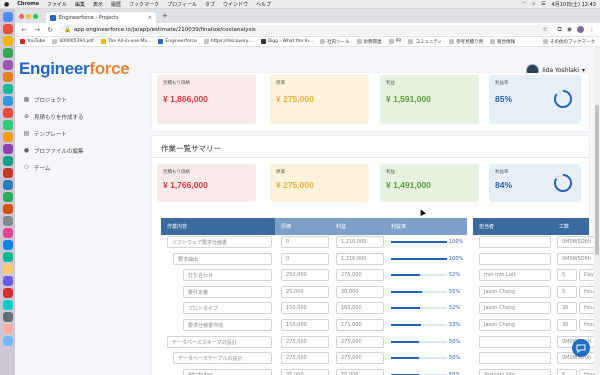 This screenshot has height=375, width=600. What do you see at coordinates (559, 30) in the screenshot?
I see `extension-icon: ⧉` at bounding box center [559, 30].